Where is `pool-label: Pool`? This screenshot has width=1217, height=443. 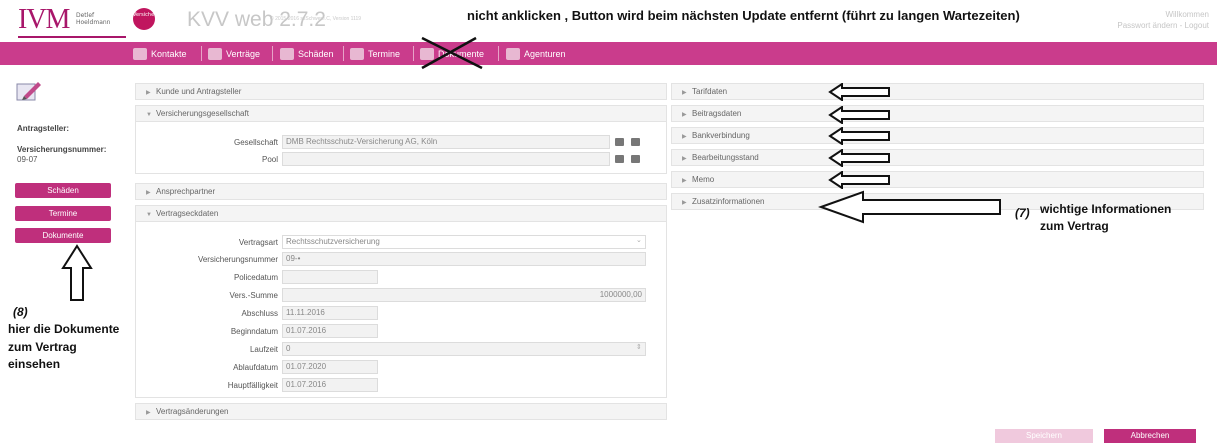
pool-label: Pool is located at coordinates (269, 159).